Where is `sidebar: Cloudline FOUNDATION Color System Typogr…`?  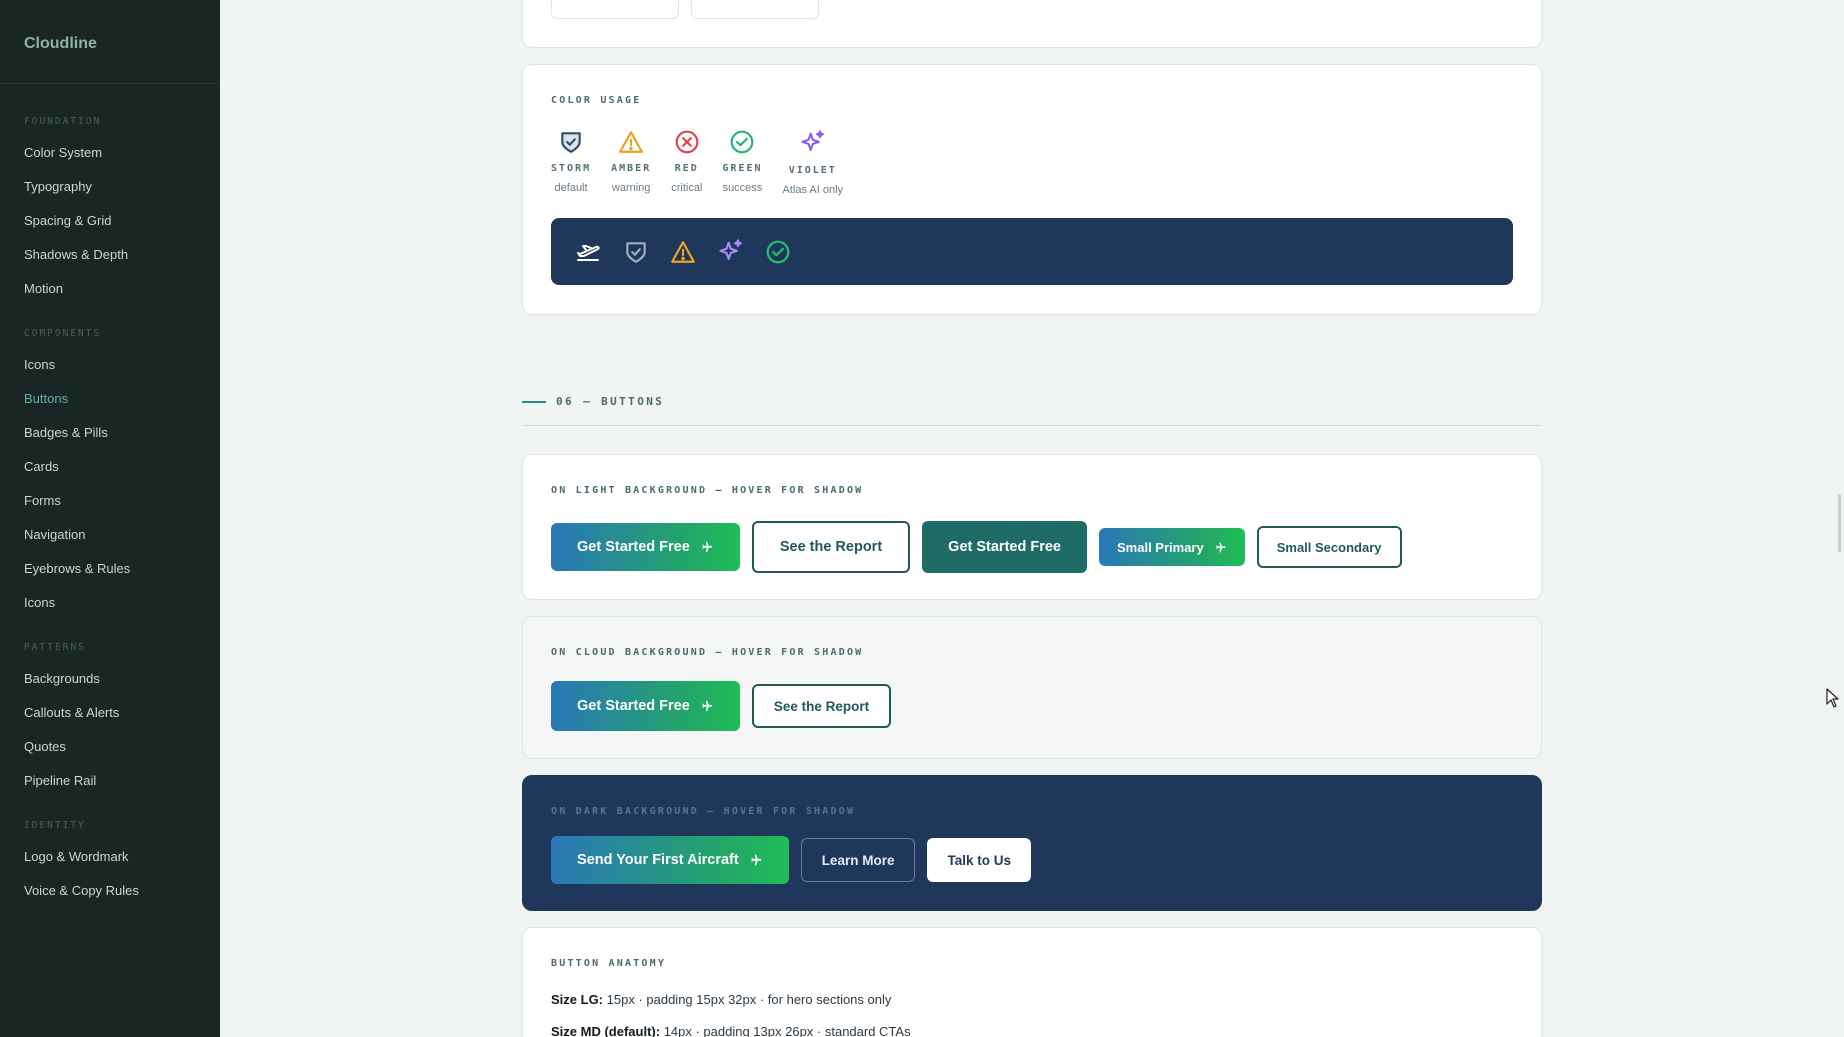
sidebar: Cloudline FOUNDATION Color System Typogr… is located at coordinates (110, 518).